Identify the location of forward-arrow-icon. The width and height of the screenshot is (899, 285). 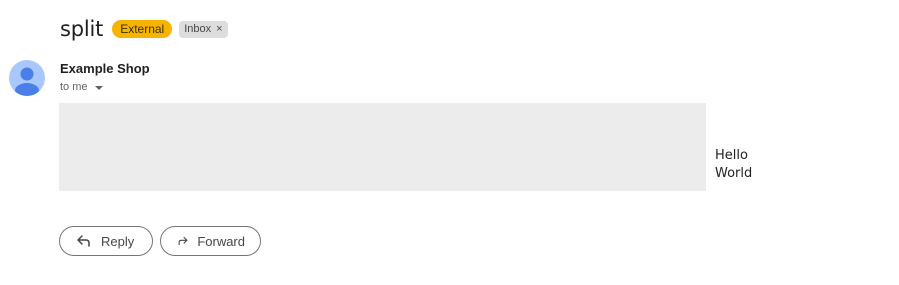
(183, 241).